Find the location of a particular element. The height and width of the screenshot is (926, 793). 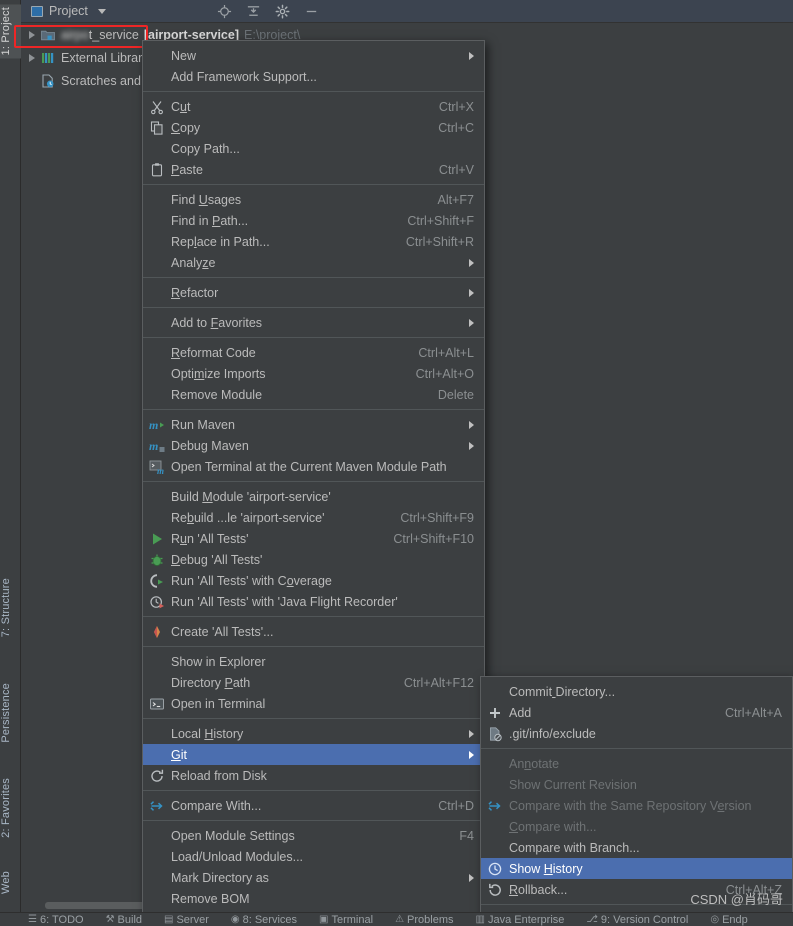

menu-item-remove-module: Remove Module Delete is located at coordinates (313, 394).